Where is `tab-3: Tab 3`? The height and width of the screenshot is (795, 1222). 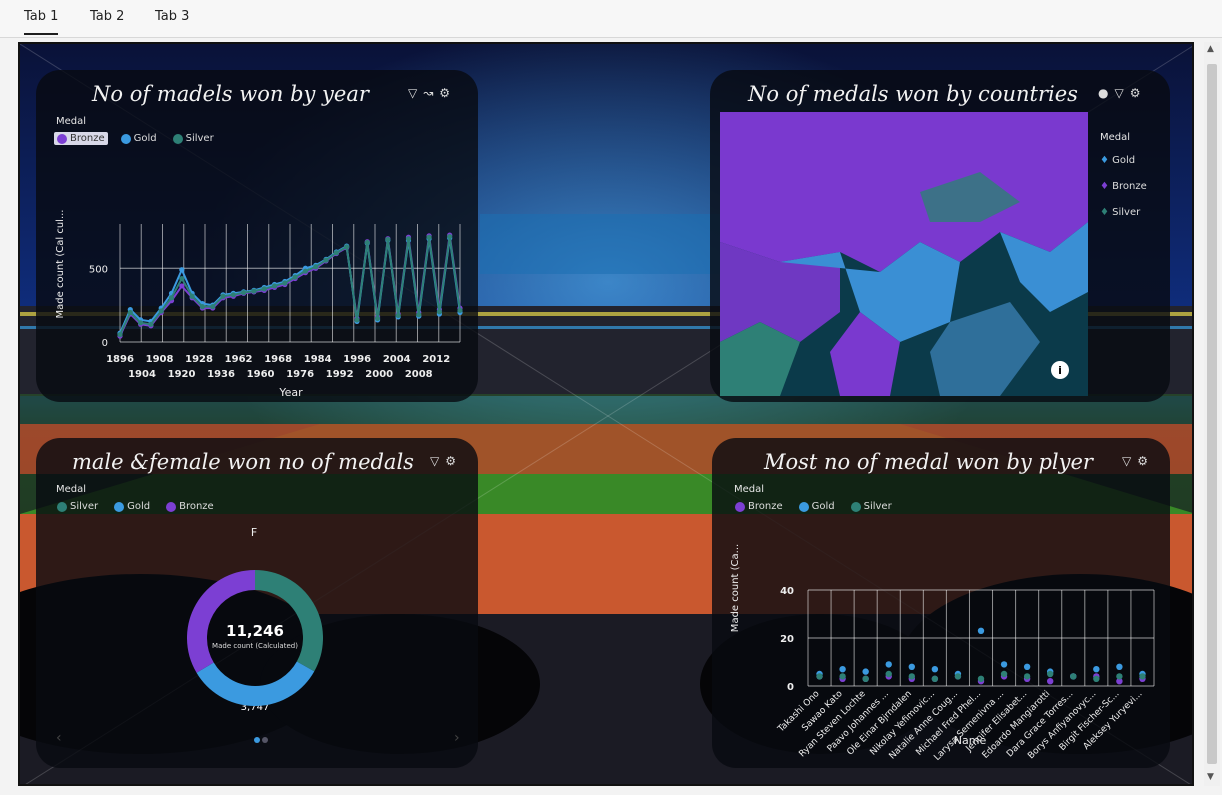 tab-3: Tab 3 is located at coordinates (172, 16).